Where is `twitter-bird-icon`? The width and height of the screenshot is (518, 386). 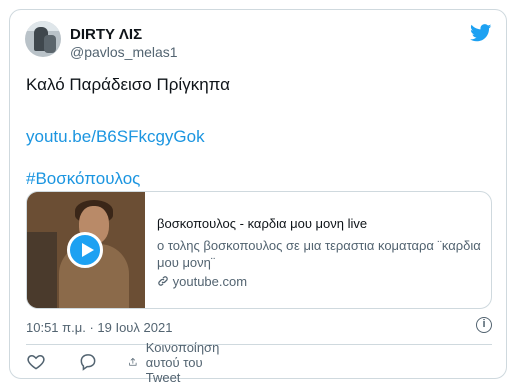
twitter-bird-icon is located at coordinates (481, 33).